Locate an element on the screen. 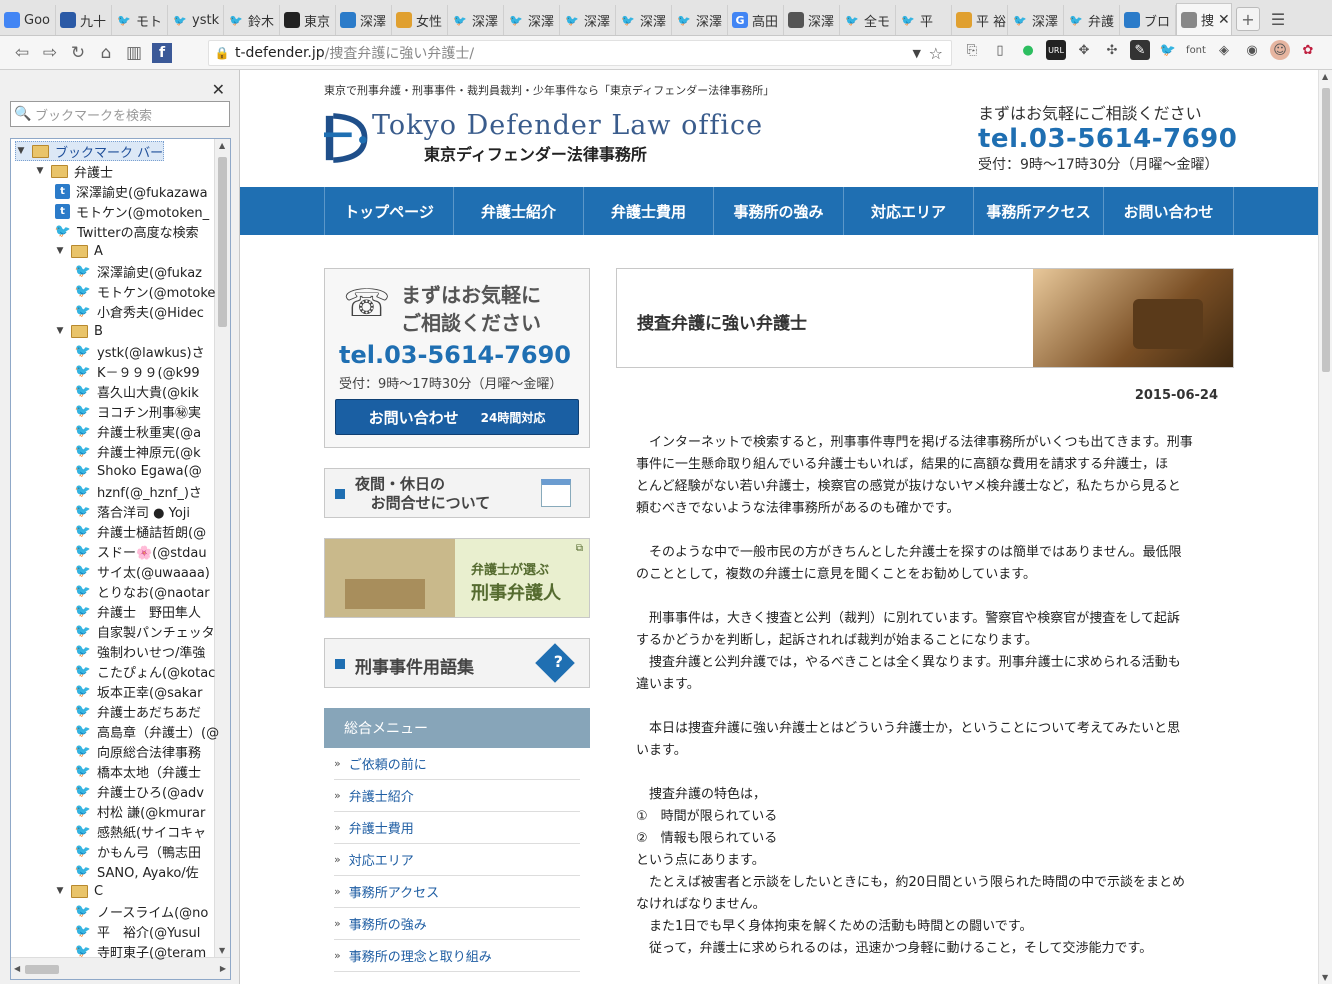 The height and width of the screenshot is (984, 1332). tab-6: 深澤 is located at coordinates (364, 20).